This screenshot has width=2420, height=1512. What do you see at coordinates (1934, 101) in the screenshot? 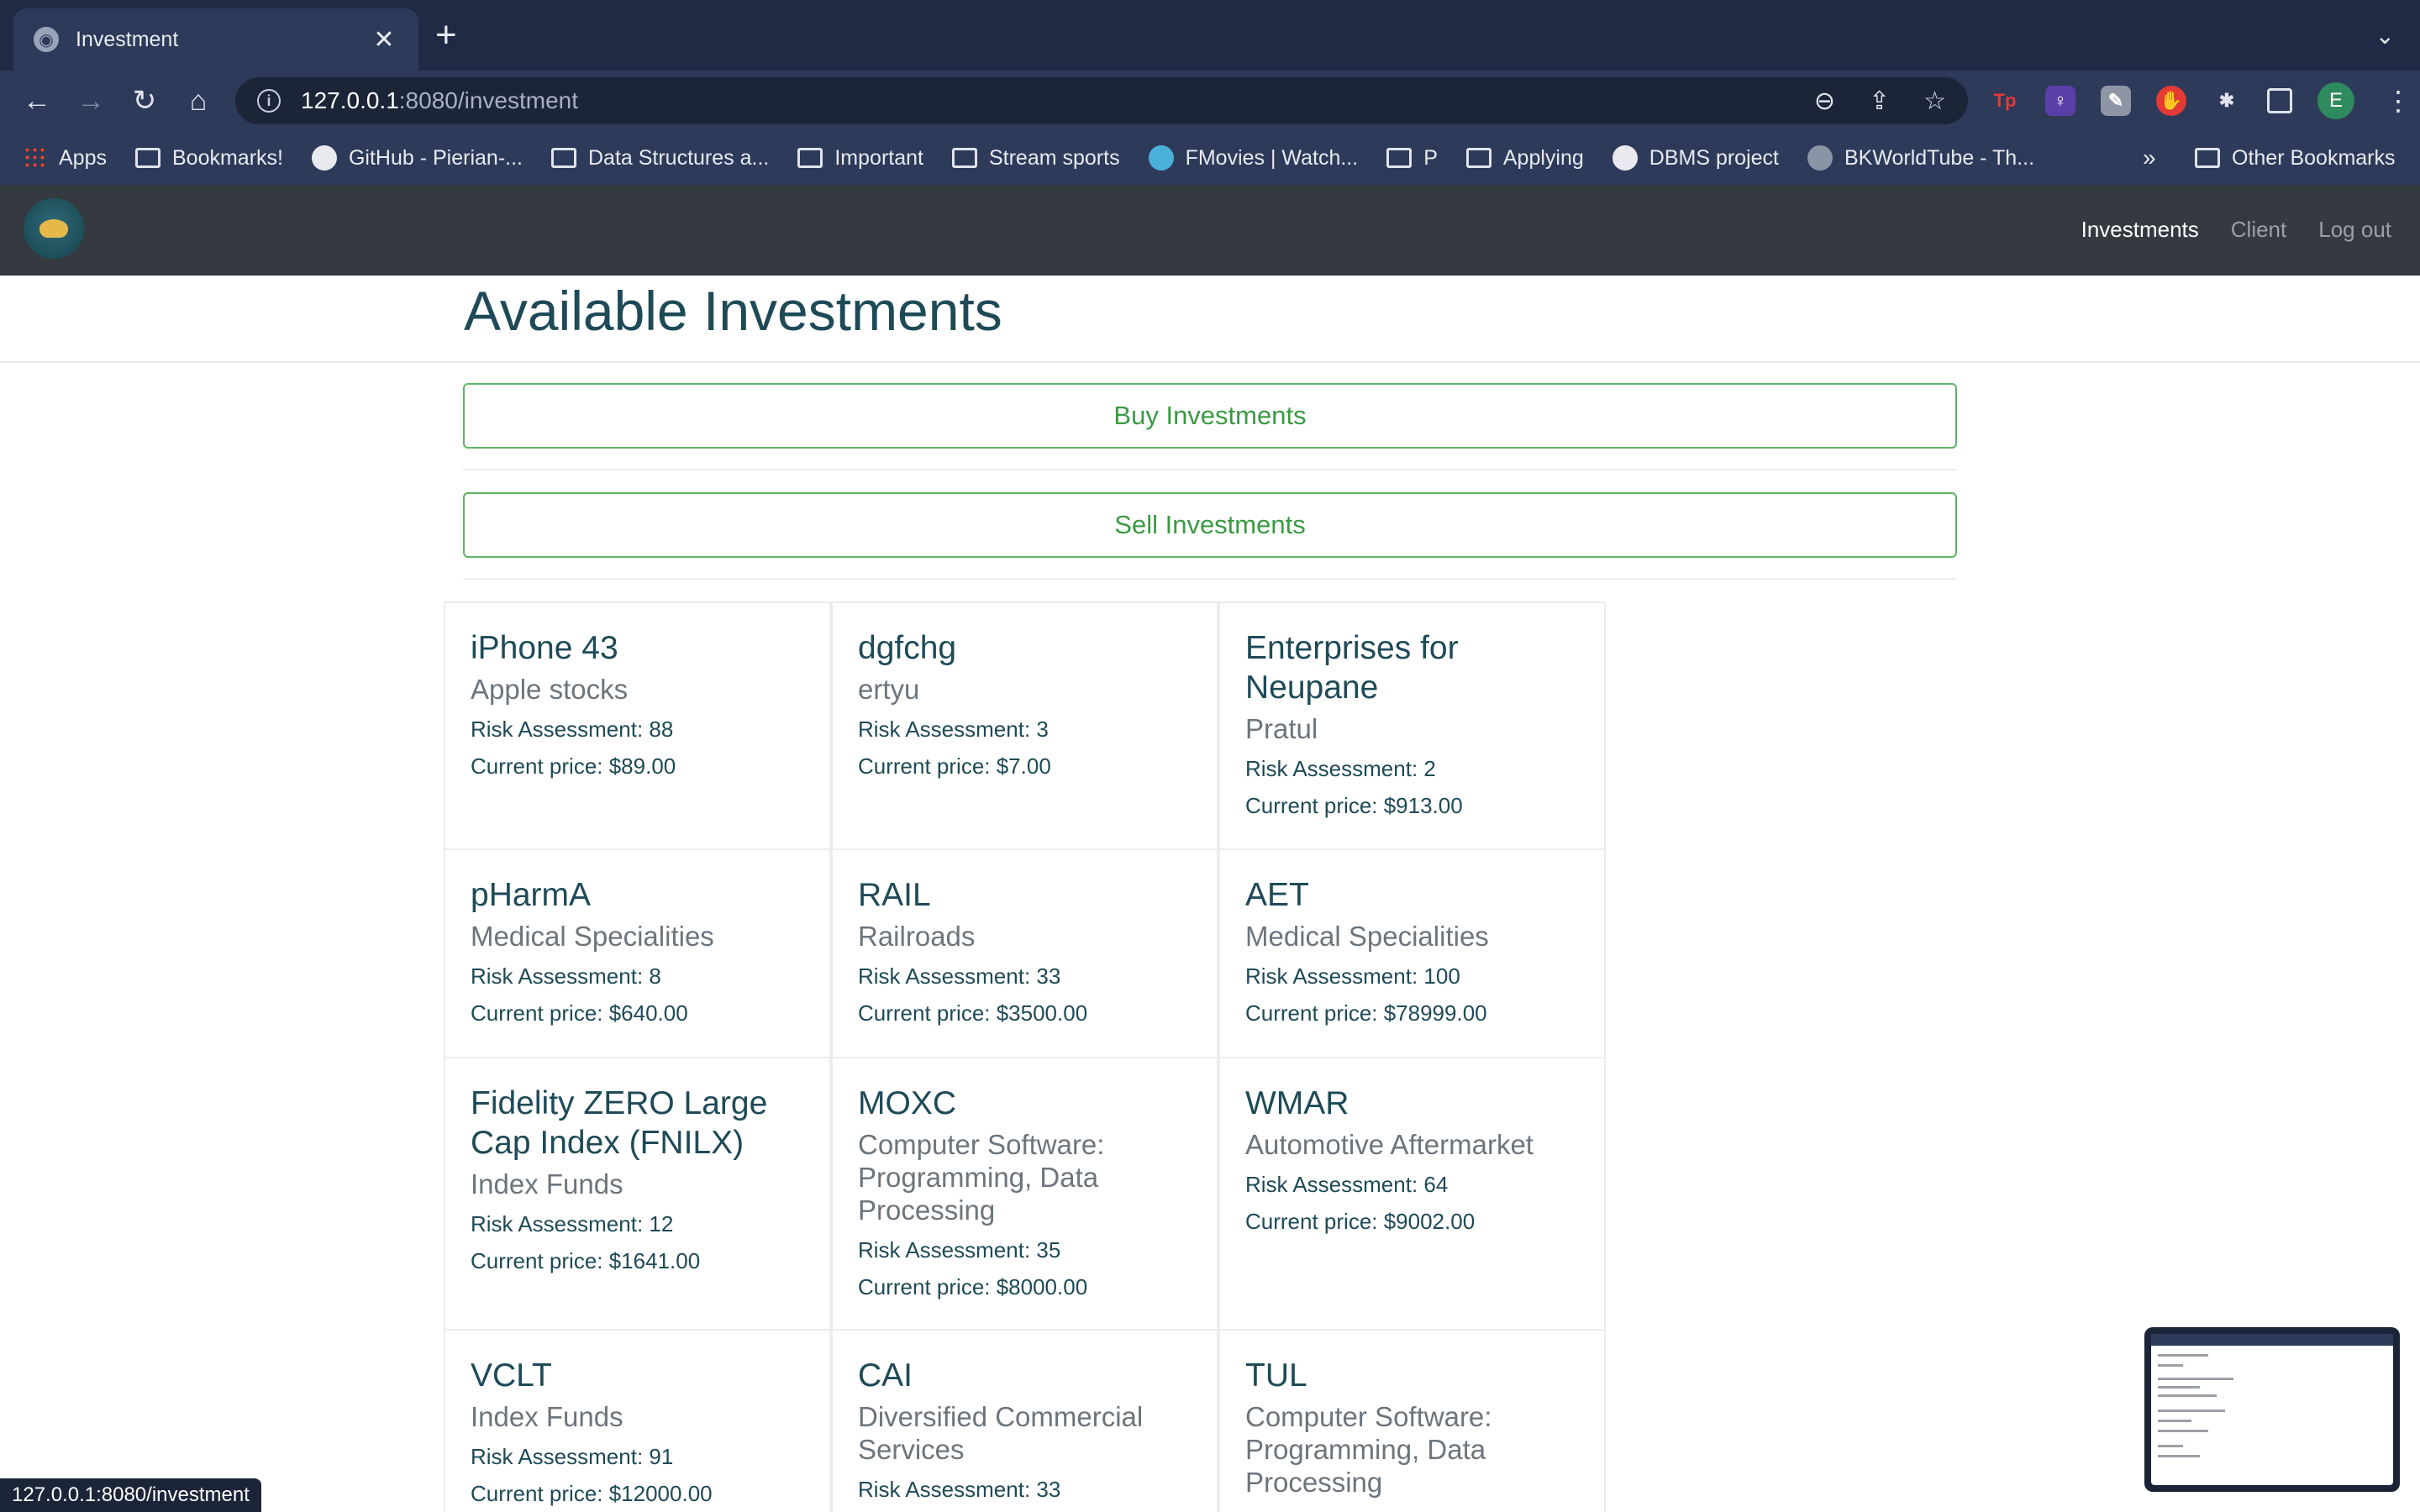
I see `star-icon: ☆` at bounding box center [1934, 101].